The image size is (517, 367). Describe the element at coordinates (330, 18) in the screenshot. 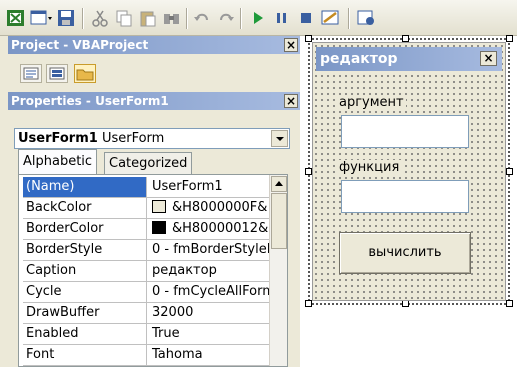

I see `design-mode-icon` at that location.